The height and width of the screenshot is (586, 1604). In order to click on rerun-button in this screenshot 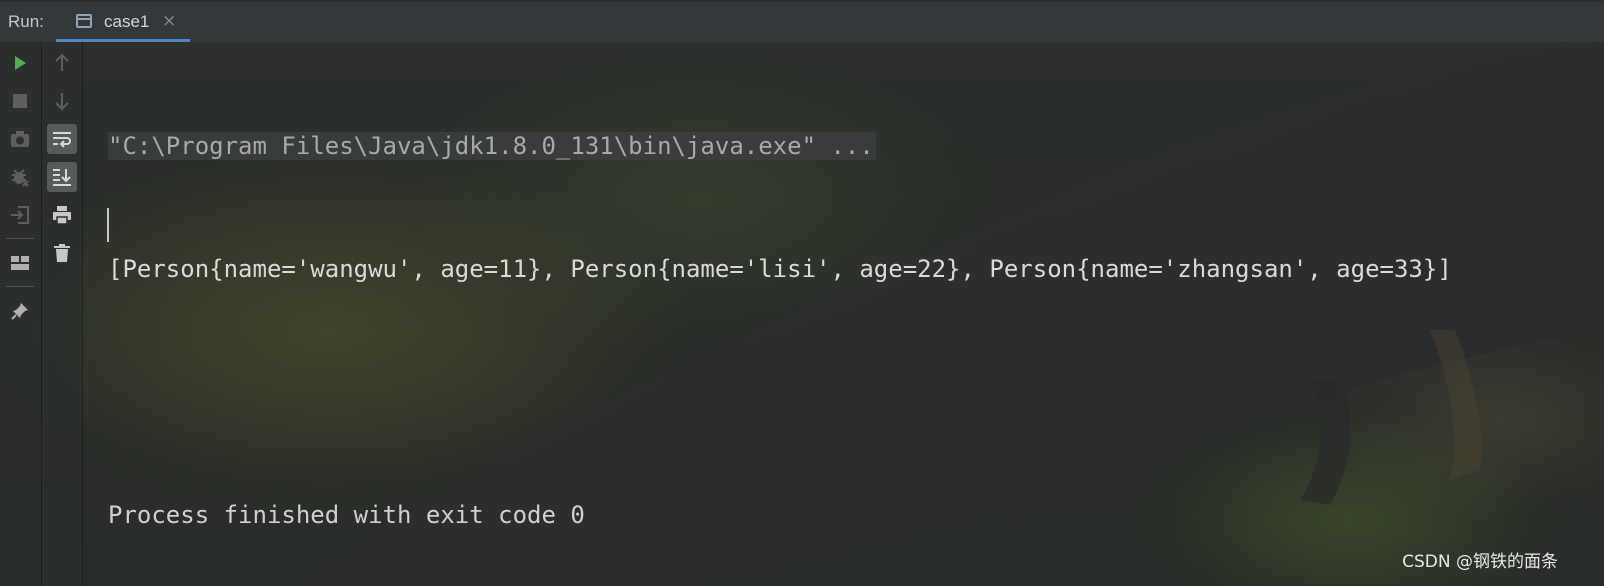, I will do `click(20, 63)`.